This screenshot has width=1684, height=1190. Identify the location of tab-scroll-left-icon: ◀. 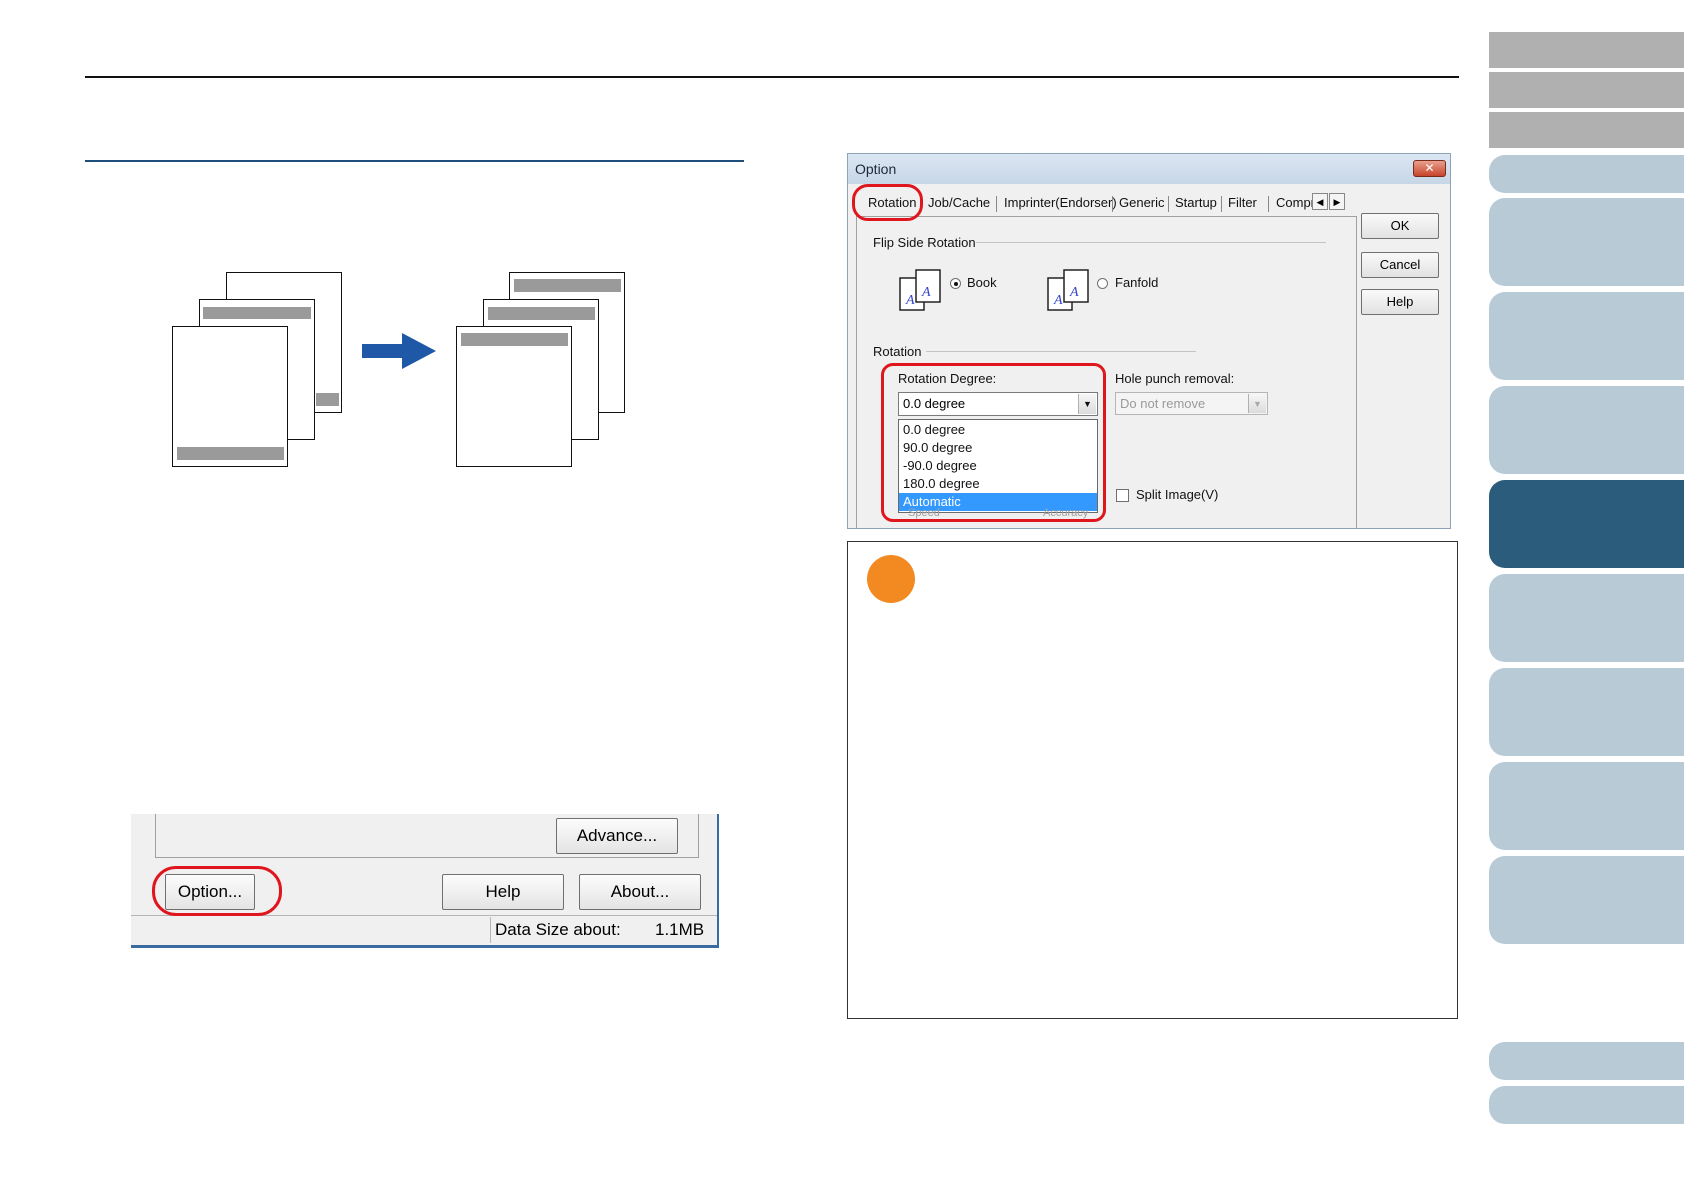
(1320, 201).